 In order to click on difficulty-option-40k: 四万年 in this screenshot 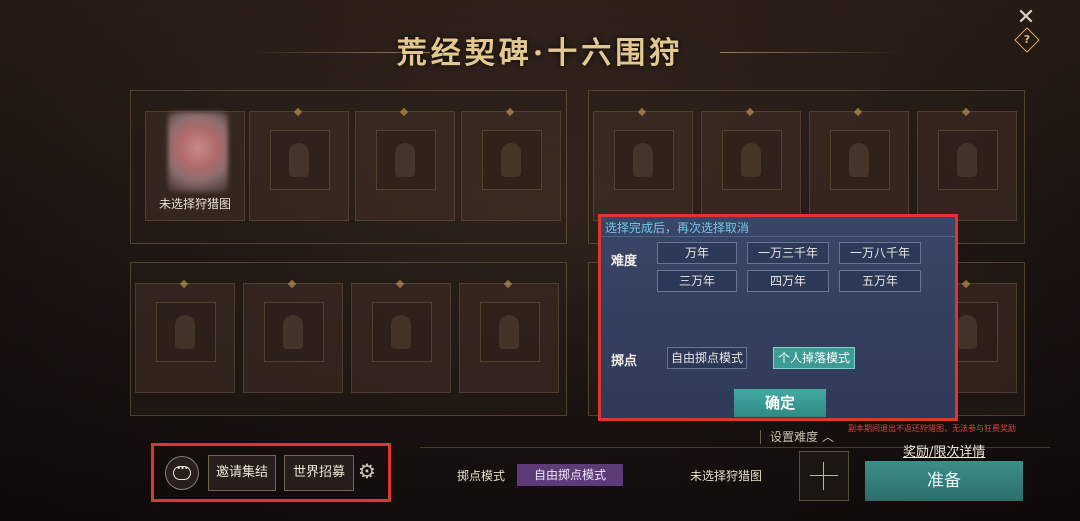, I will do `click(788, 281)`.